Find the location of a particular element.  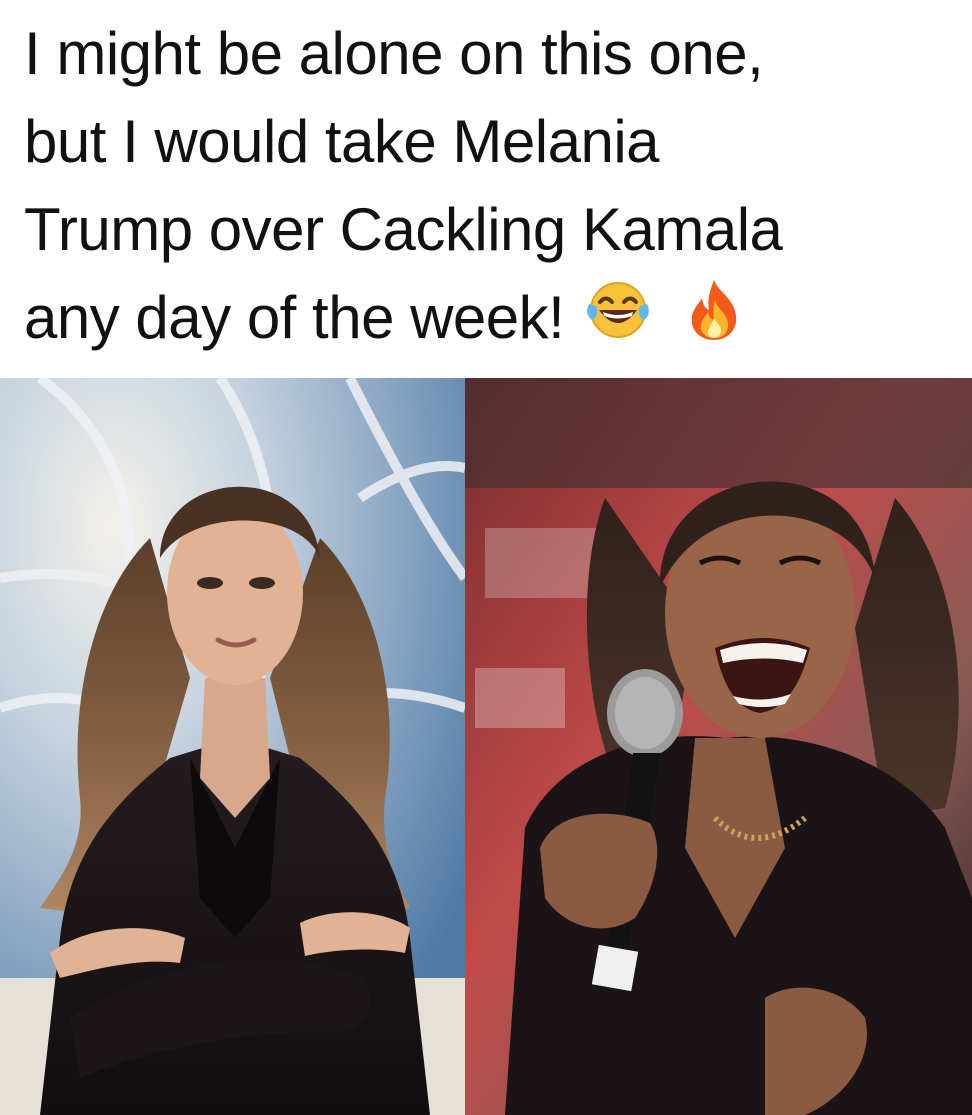

caption-line-4: any day of the week! is located at coordinates (384, 321).